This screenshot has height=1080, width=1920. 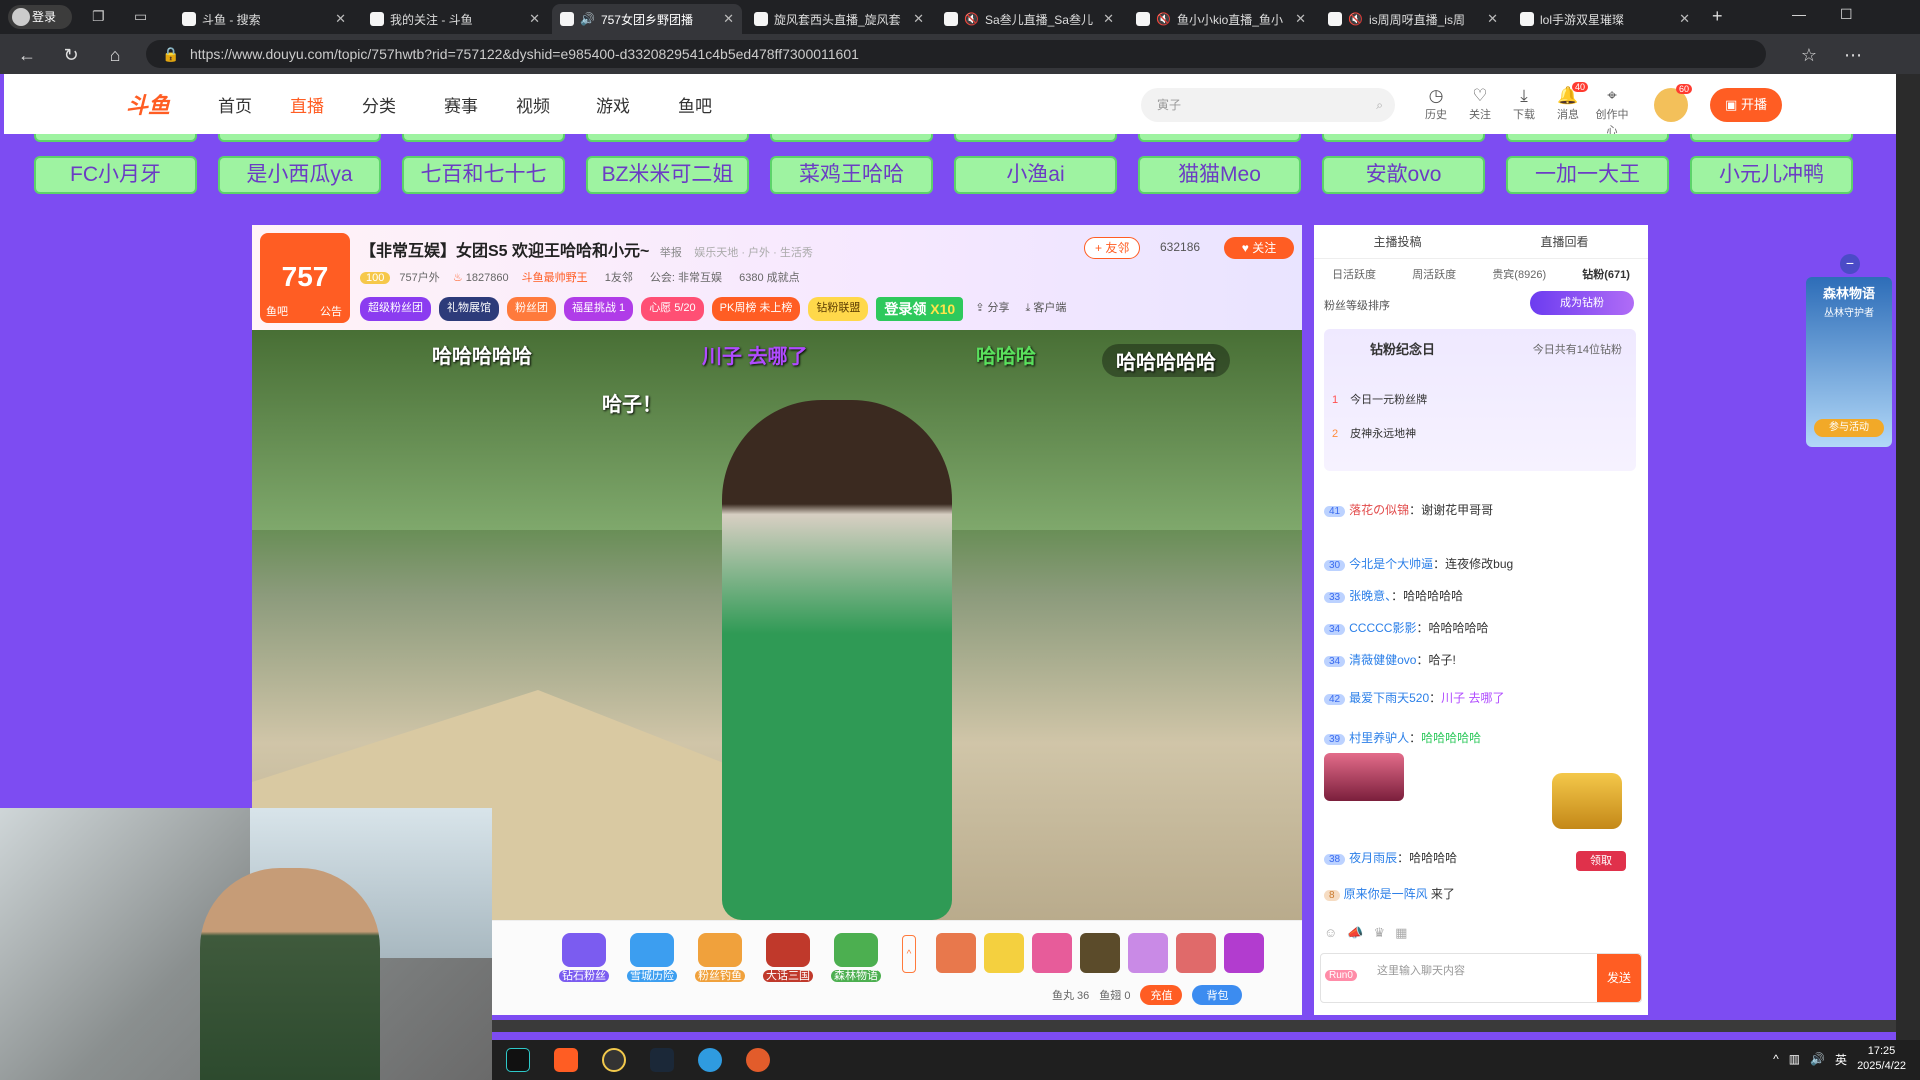 I want to click on steam-app-icon, so click(x=662, y=1060).